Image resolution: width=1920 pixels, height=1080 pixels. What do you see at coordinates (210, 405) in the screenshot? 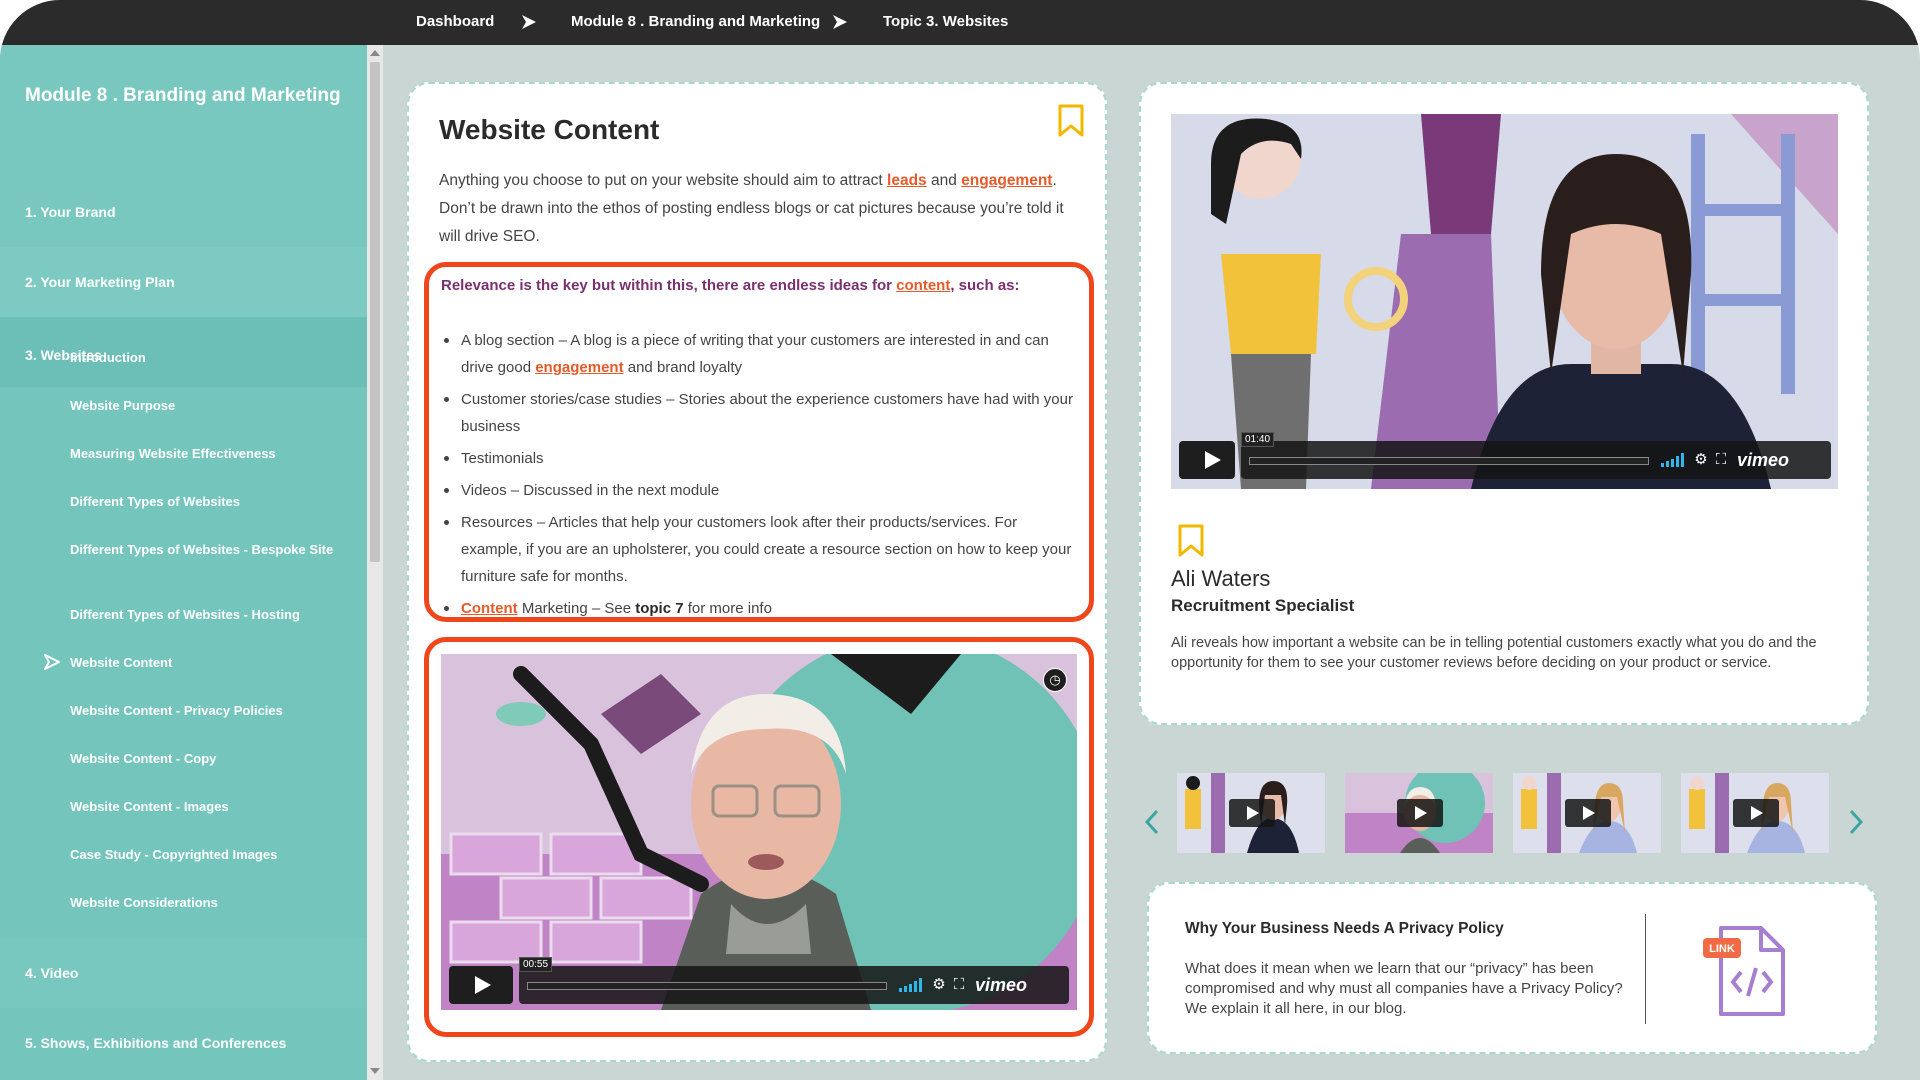
I see `sidebar-item-website-purpose: Website Purpose` at bounding box center [210, 405].